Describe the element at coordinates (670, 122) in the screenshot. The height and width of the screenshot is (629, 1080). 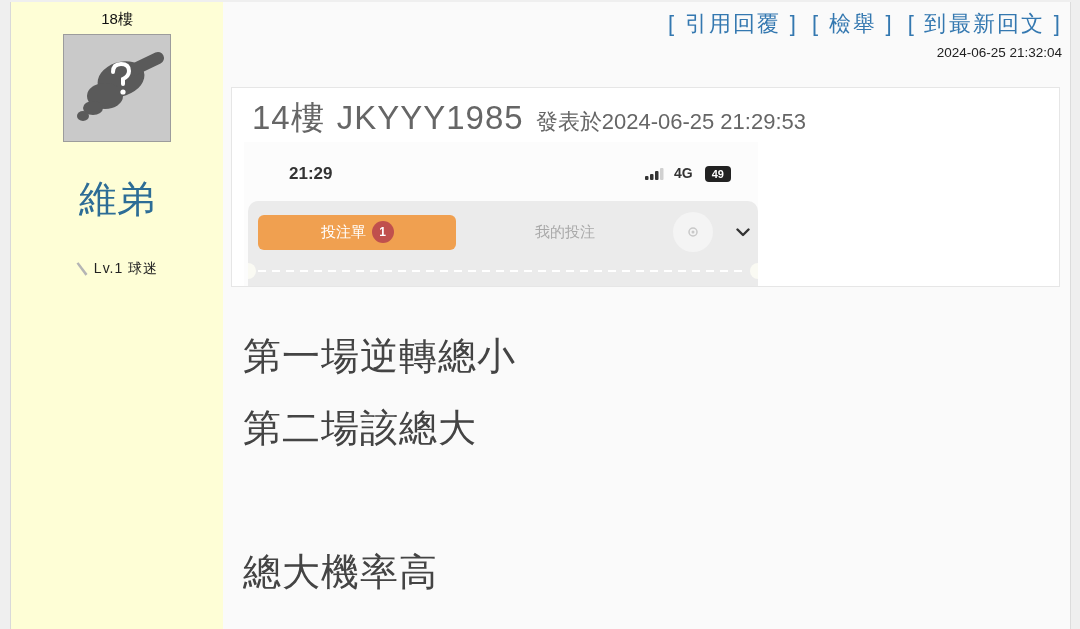
I see `quote-posted-time: 發表於2024-06-25 21:29:53` at that location.